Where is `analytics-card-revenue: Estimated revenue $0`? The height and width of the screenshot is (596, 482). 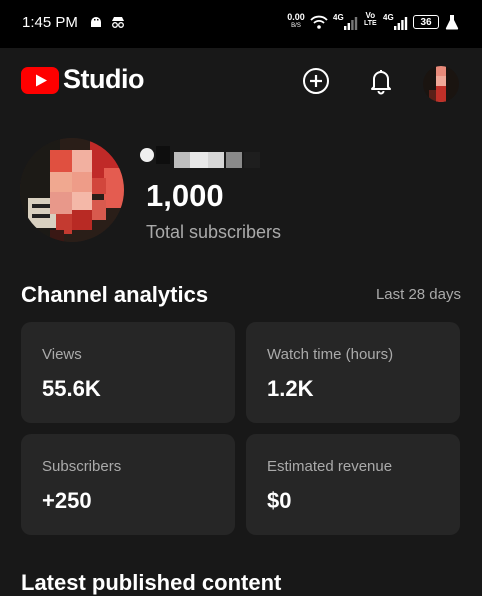
analytics-card-revenue: Estimated revenue $0 is located at coordinates (353, 484).